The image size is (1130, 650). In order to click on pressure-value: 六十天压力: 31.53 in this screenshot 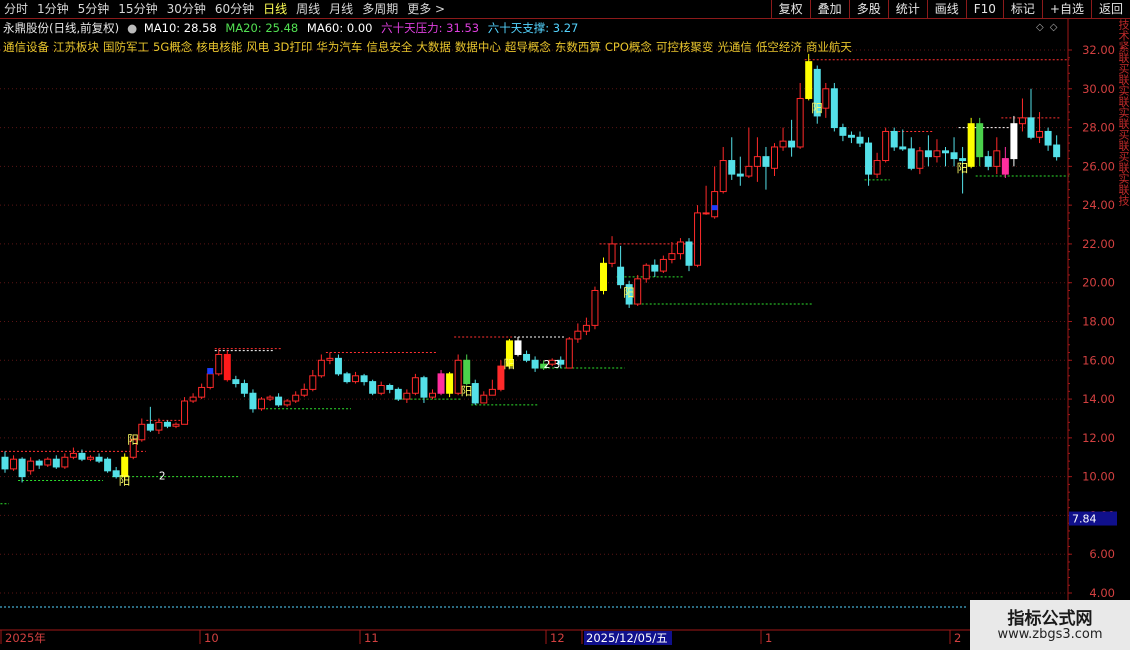, I will do `click(430, 28)`.